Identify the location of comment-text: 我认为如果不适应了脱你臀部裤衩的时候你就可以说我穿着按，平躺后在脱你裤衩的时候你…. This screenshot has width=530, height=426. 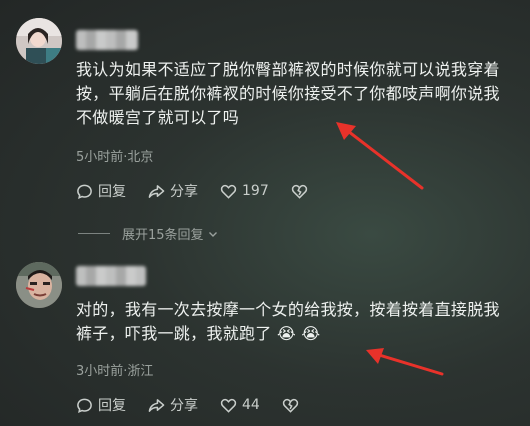
(288, 93).